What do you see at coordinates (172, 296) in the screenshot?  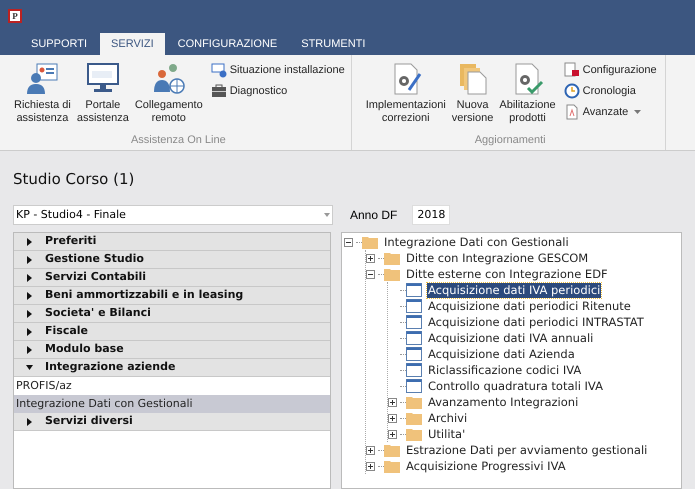 I see `sidebar-section: Beni ammortizzabili e in leasing` at bounding box center [172, 296].